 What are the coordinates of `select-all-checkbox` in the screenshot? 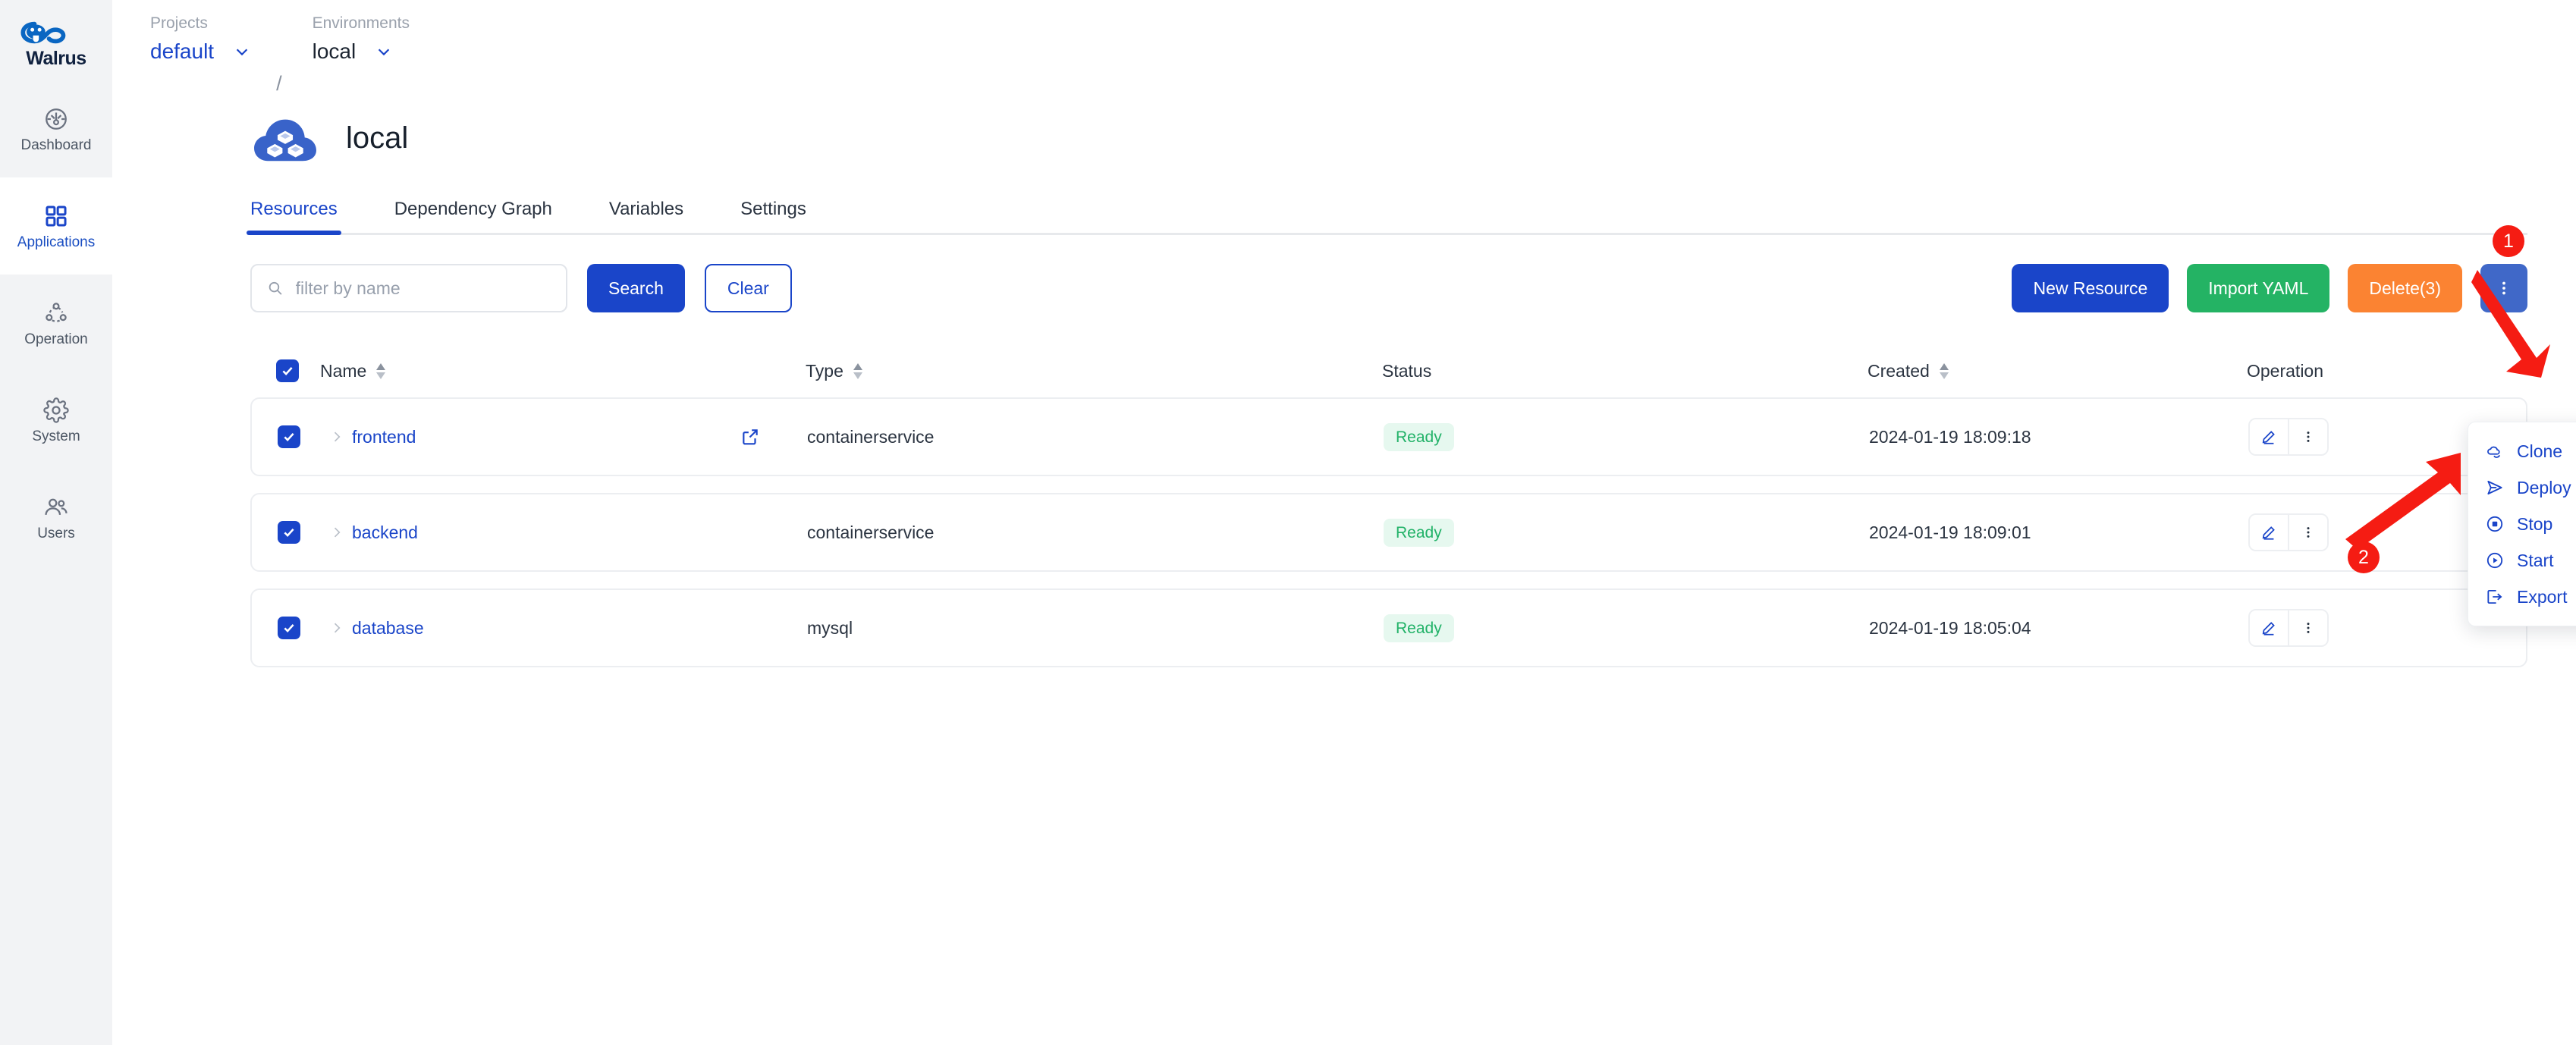 It's located at (287, 370).